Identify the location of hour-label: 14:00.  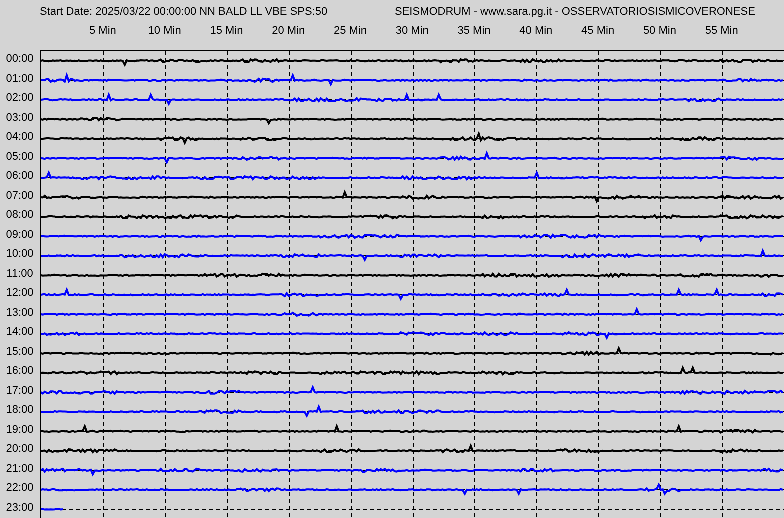
(20, 332).